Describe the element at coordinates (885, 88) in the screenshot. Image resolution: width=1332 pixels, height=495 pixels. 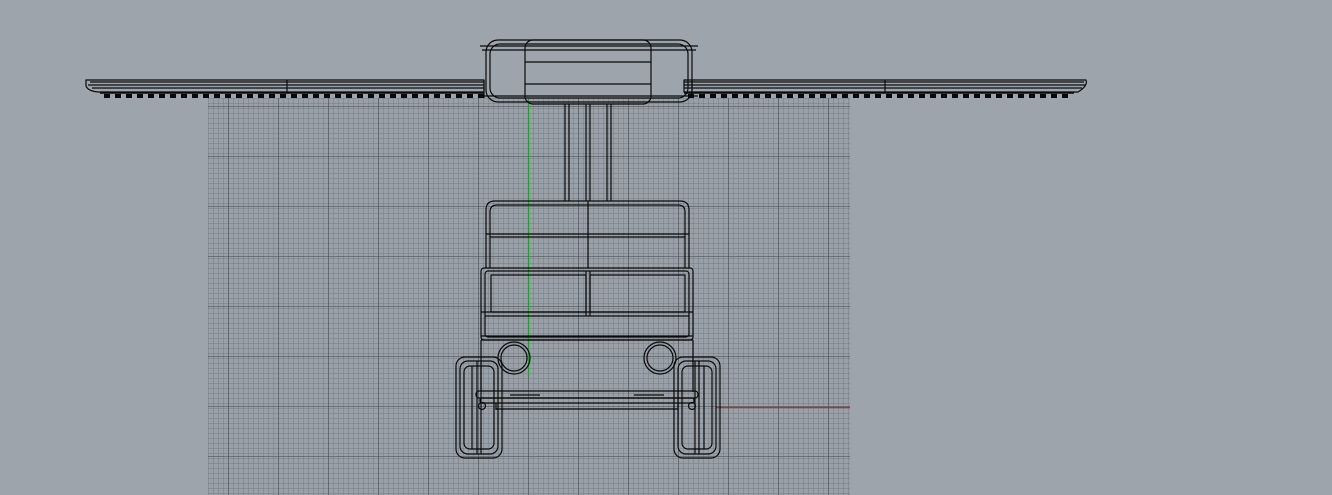
I see `right-wing` at that location.